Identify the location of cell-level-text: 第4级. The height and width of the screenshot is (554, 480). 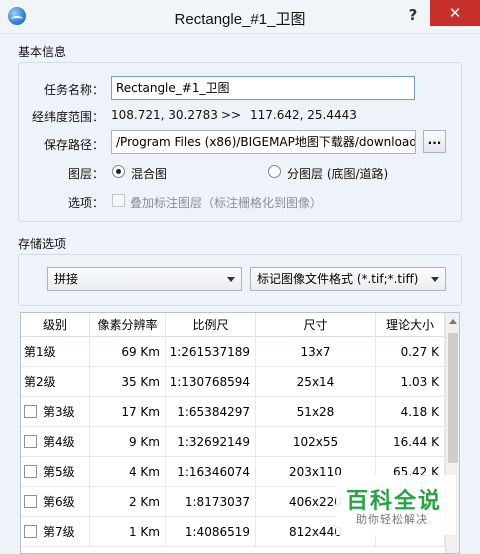
(59, 442).